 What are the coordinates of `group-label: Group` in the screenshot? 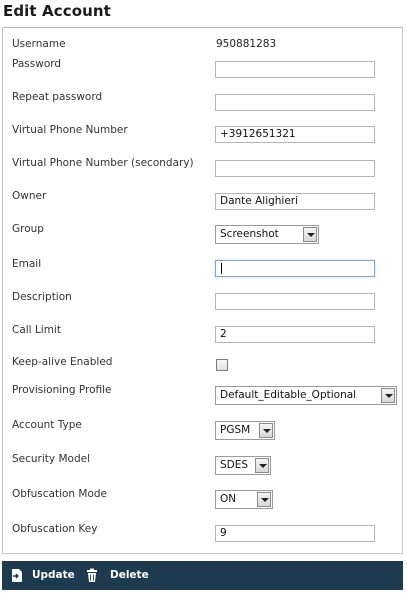 It's located at (28, 229).